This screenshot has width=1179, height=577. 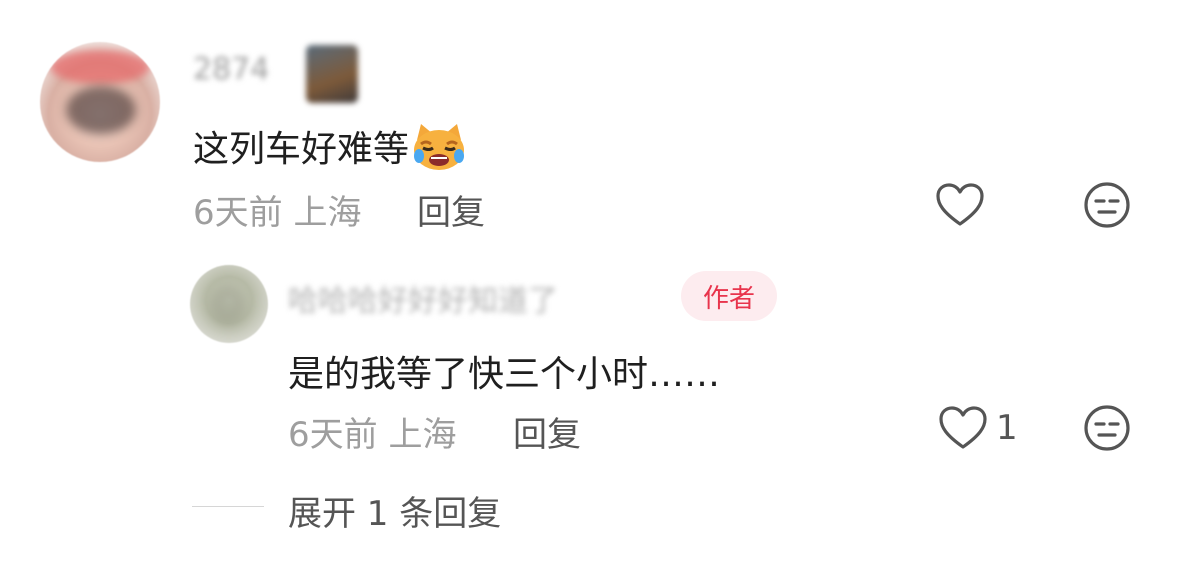 I want to click on avatar, so click(x=100, y=102).